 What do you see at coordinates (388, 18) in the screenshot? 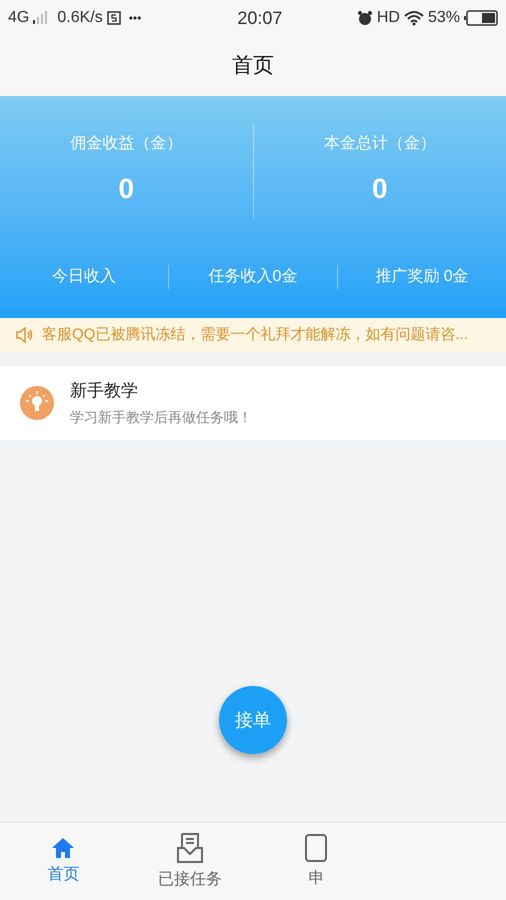
I see `hd-label: HD` at bounding box center [388, 18].